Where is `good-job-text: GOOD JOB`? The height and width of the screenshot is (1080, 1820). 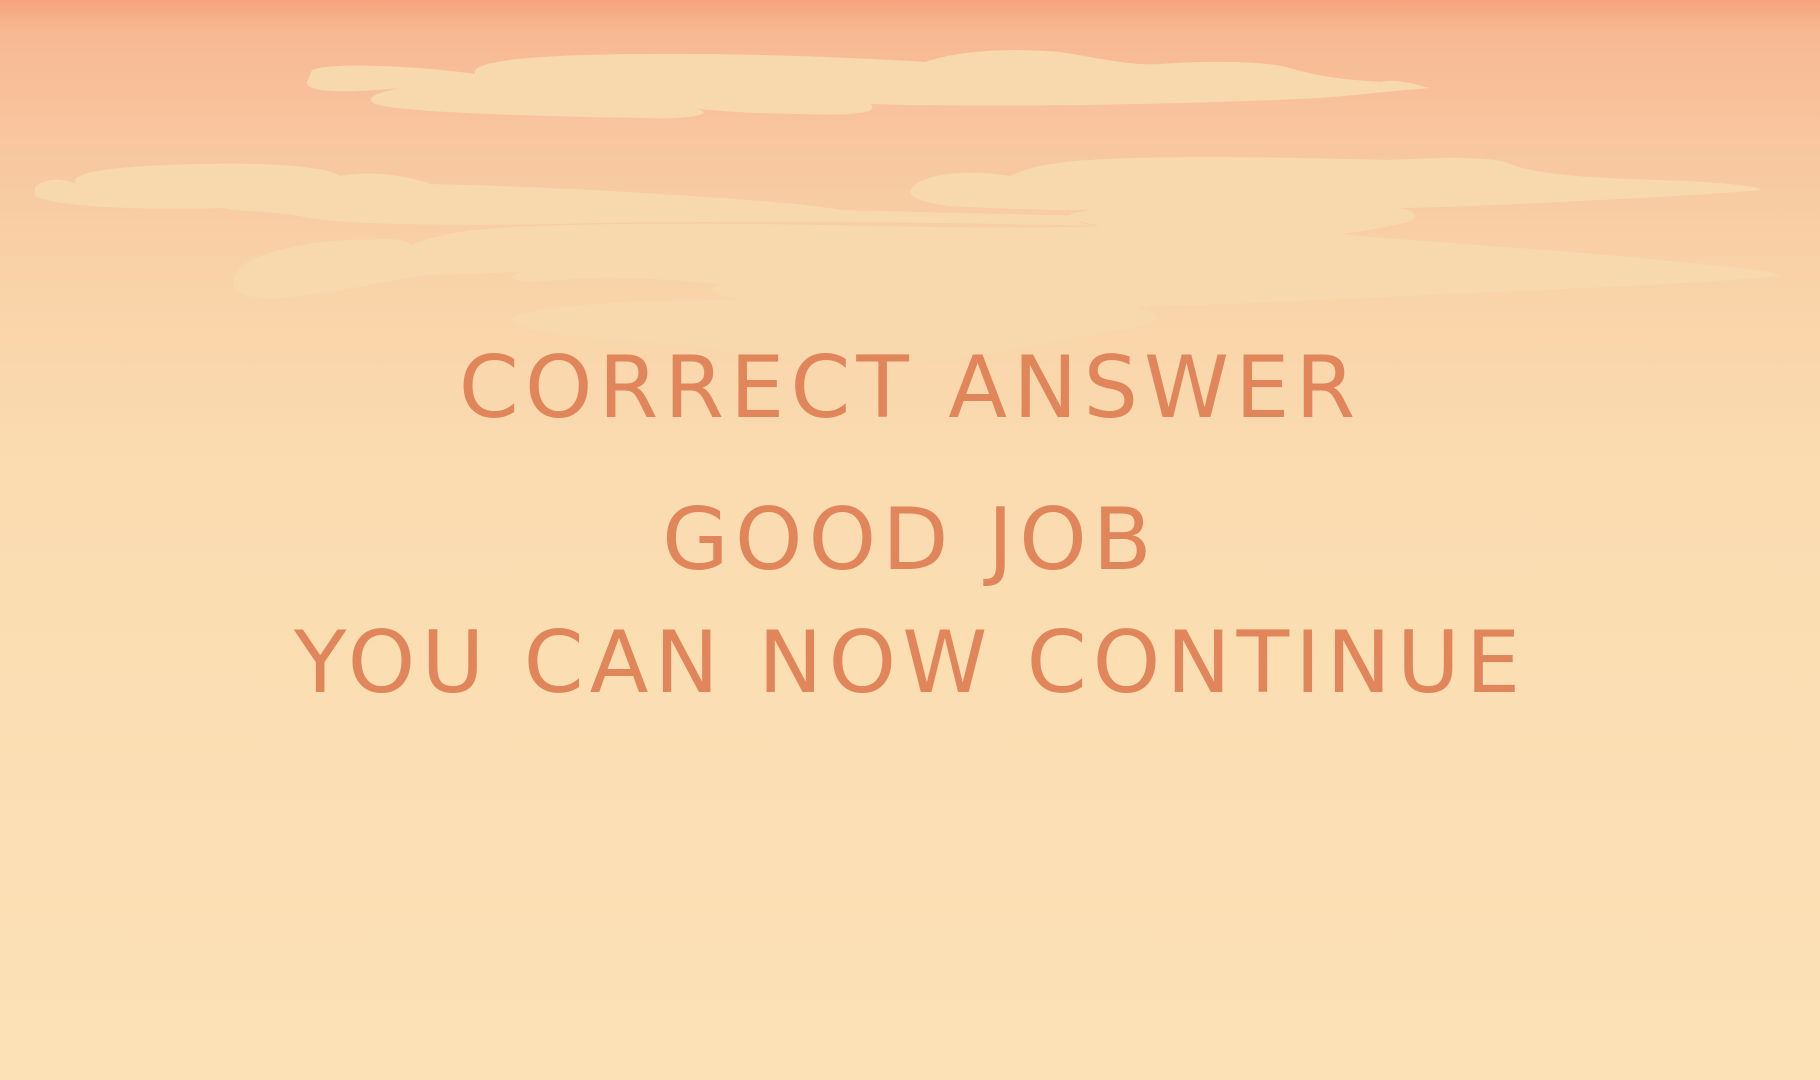
good-job-text: GOOD JOB is located at coordinates (910, 540).